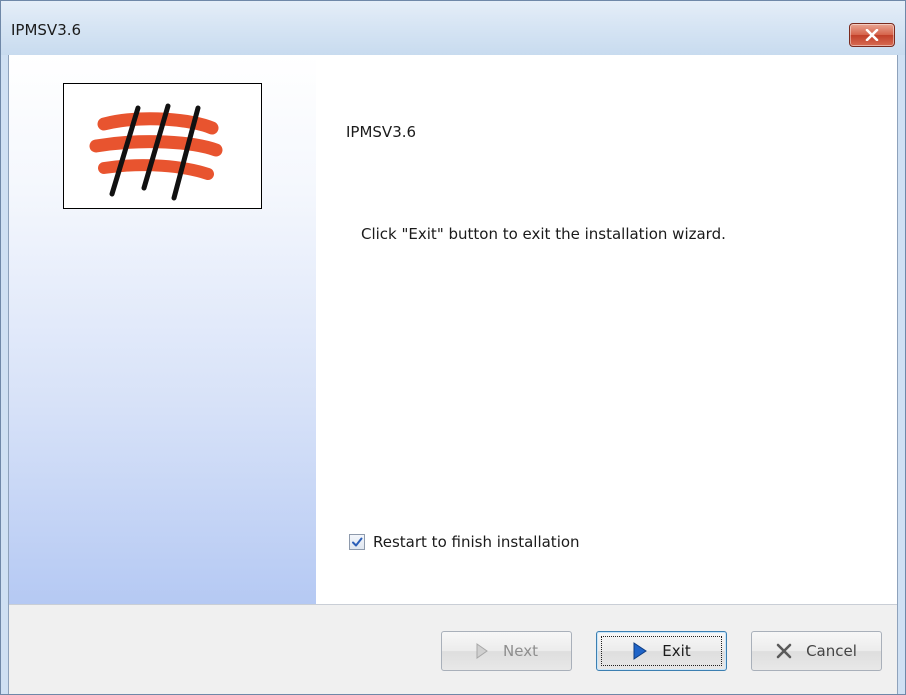 The image size is (906, 695). Describe the element at coordinates (476, 542) in the screenshot. I see `restart-label: Restart to finish installation` at that location.